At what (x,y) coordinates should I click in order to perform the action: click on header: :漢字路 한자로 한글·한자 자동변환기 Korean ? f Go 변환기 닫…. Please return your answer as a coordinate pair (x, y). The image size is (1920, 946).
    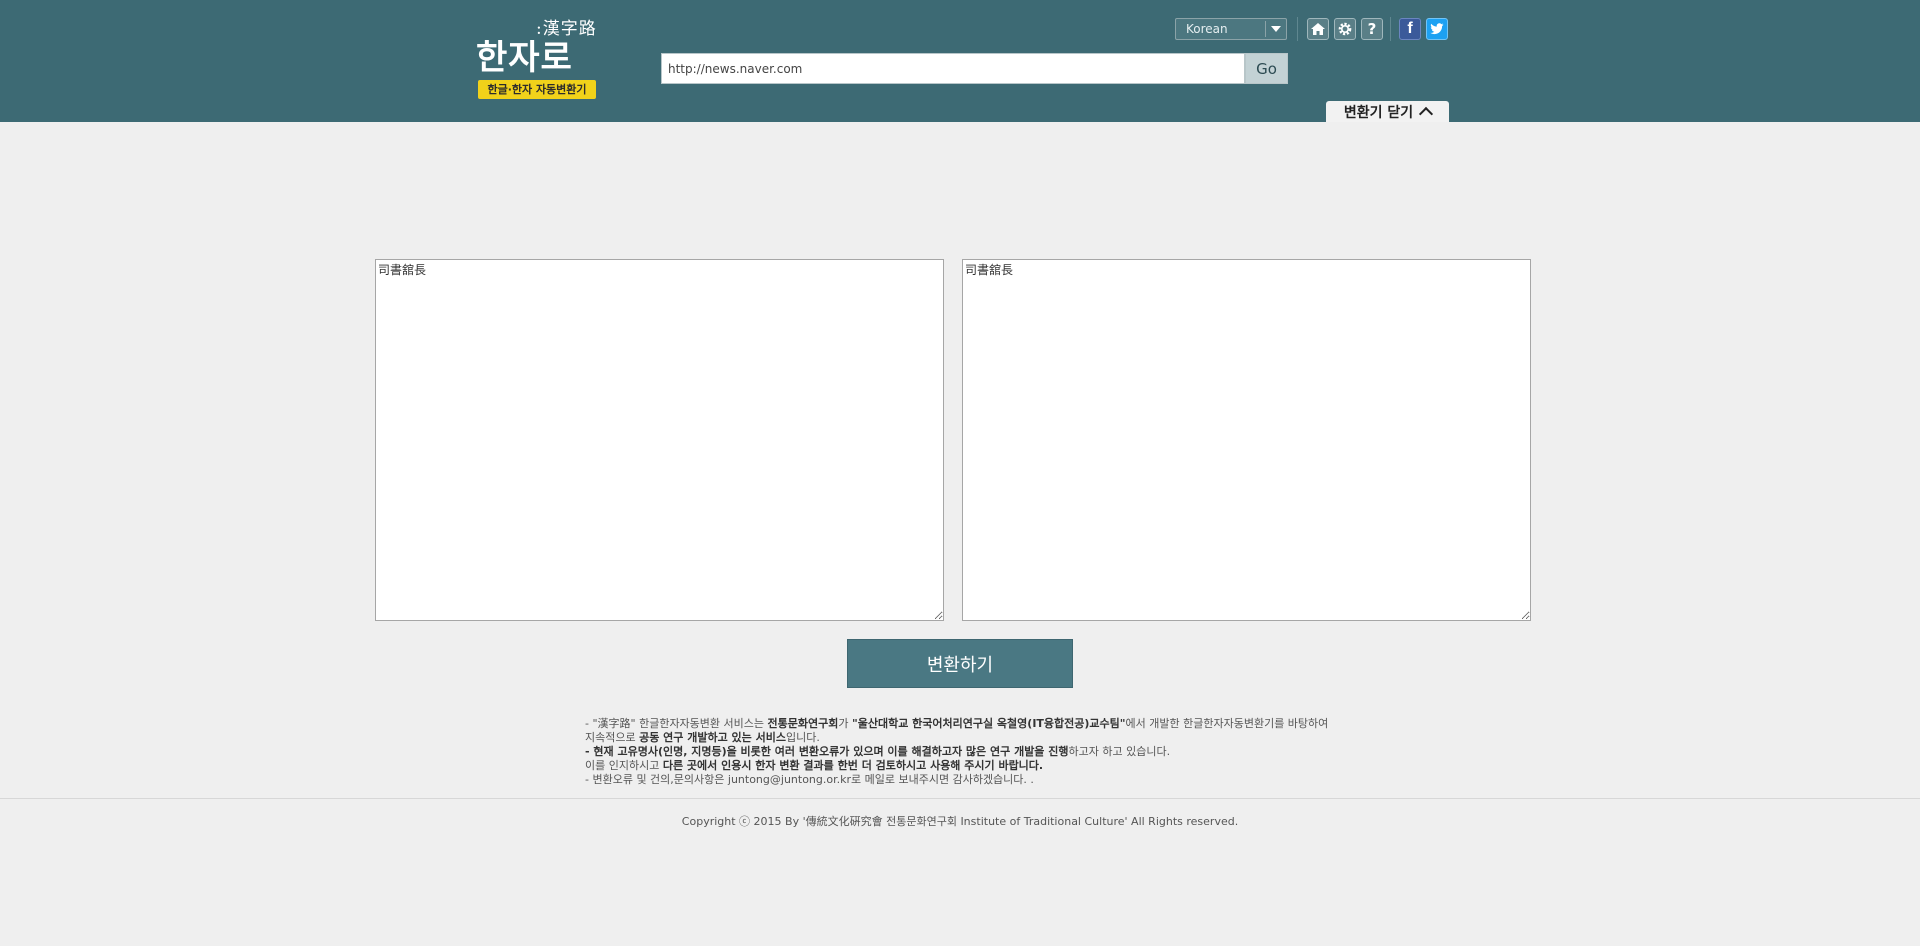
    Looking at the image, I should click on (960, 61).